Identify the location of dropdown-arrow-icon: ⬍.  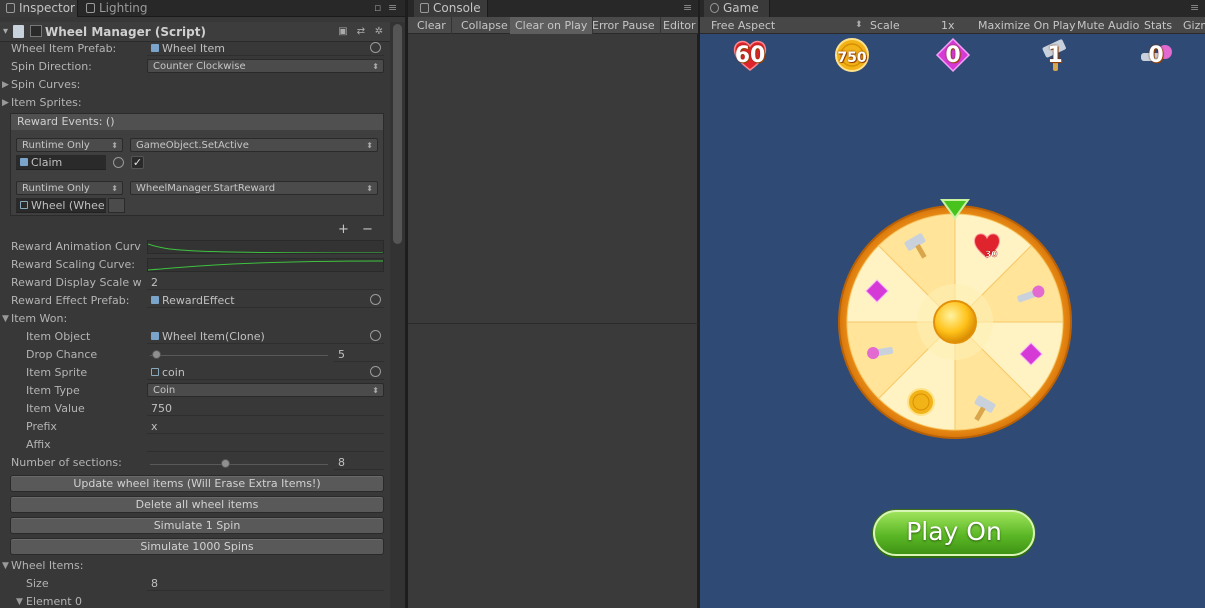
(375, 390).